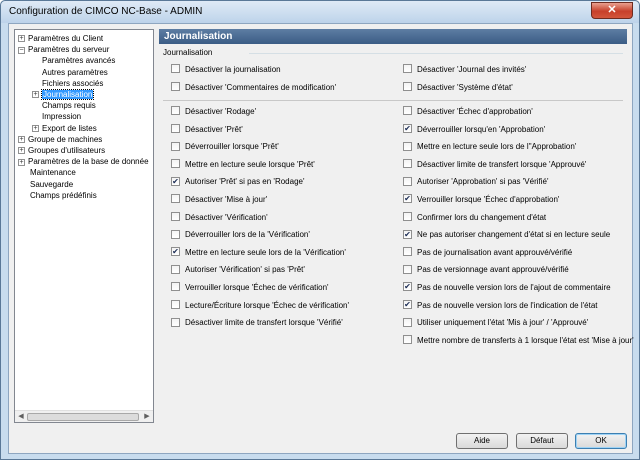 Image resolution: width=640 pixels, height=460 pixels. Describe the element at coordinates (214, 129) in the screenshot. I see `option-label: Désactiver 'Prêt'` at that location.